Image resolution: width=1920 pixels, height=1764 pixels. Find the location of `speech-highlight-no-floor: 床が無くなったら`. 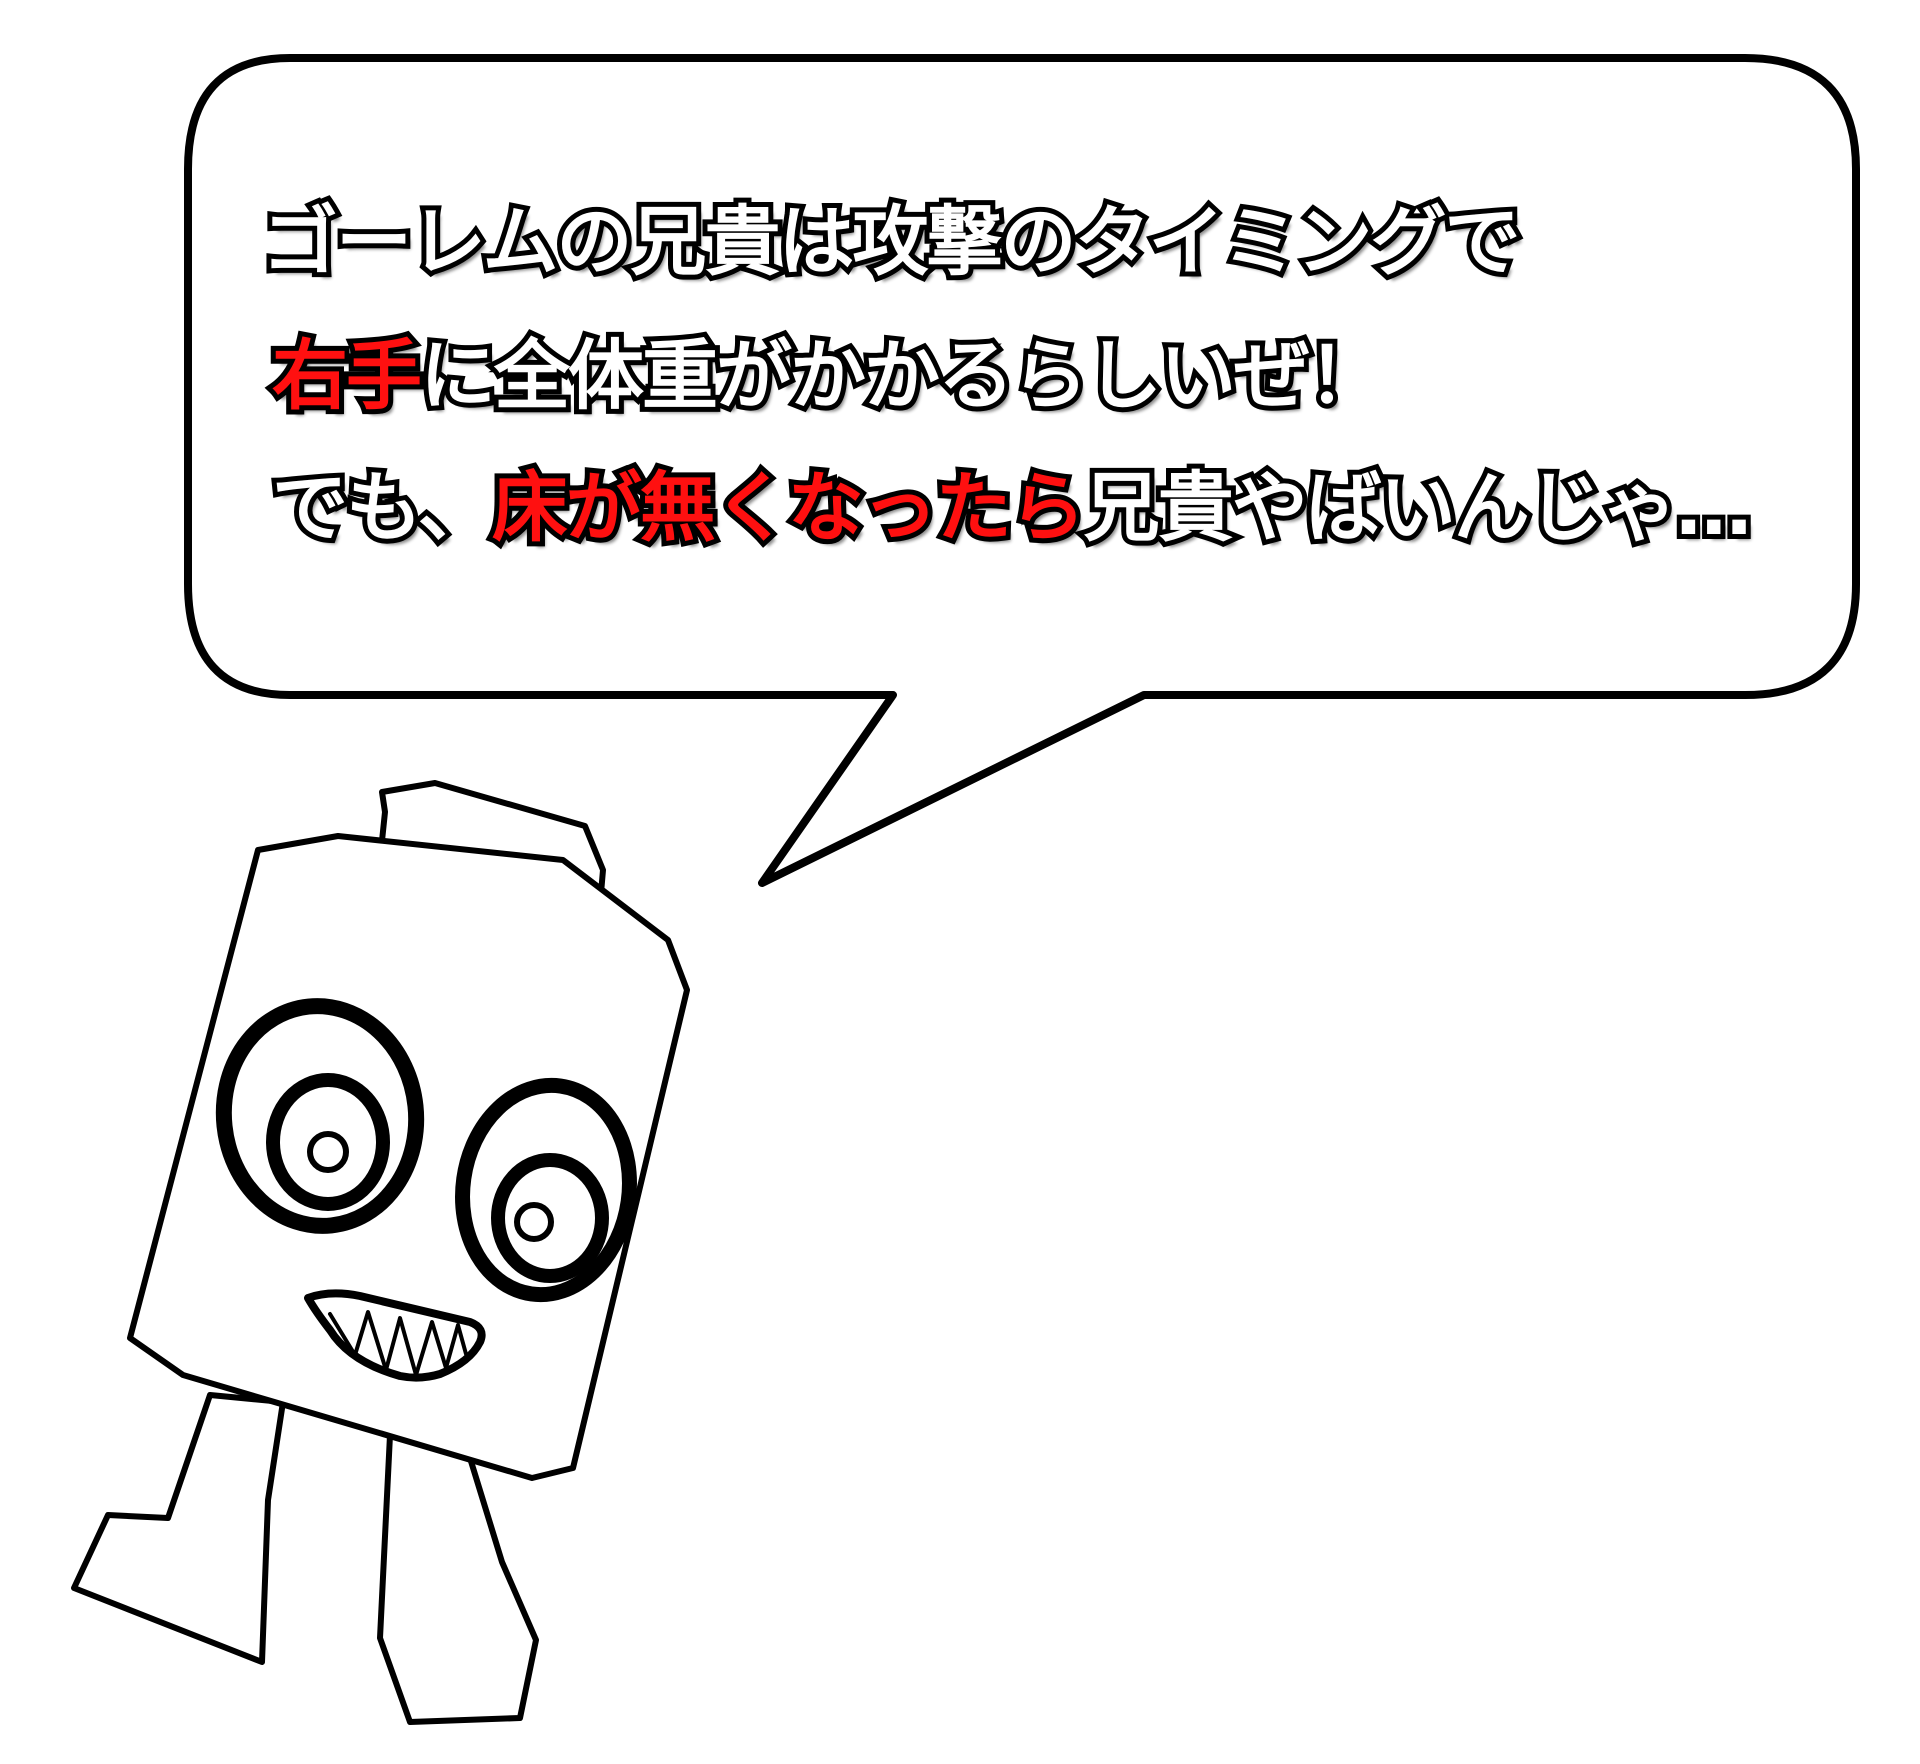

speech-highlight-no-floor: 床が無くなったら is located at coordinates (789, 507).